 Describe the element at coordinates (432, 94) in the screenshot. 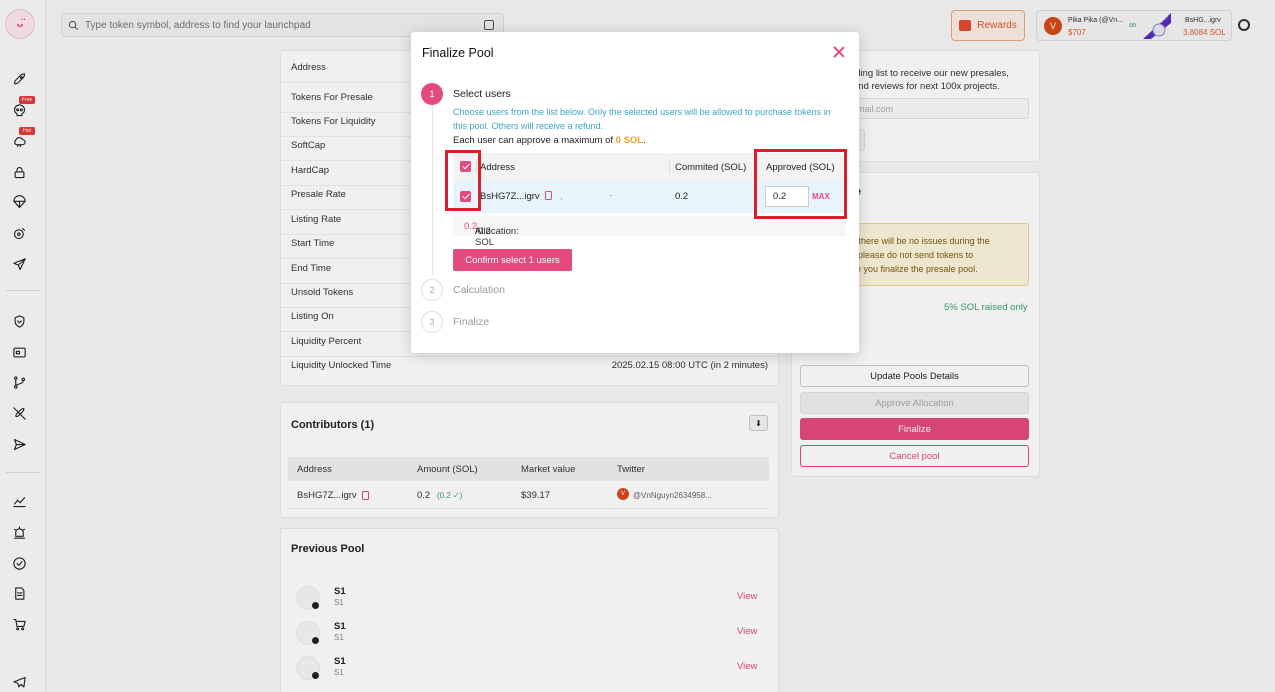

I see `step-1-indicator: 1` at that location.